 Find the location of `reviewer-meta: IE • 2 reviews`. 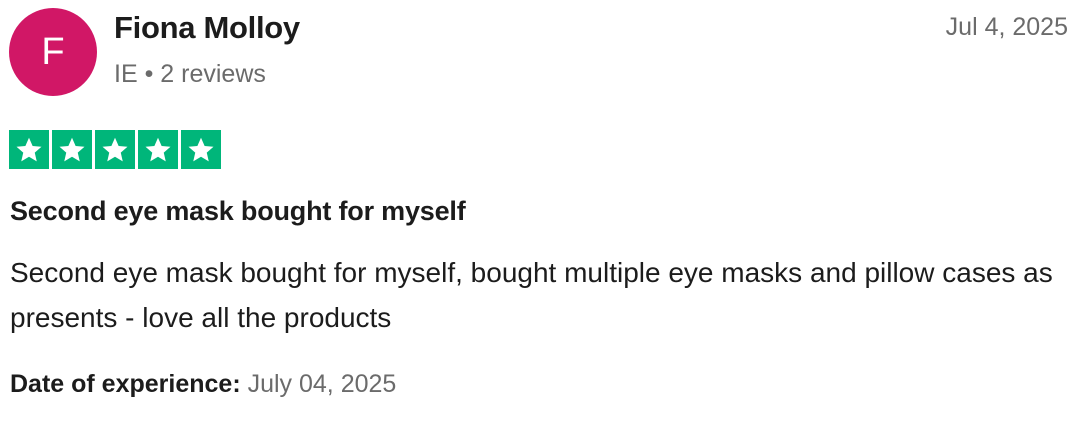

reviewer-meta: IE • 2 reviews is located at coordinates (190, 74).